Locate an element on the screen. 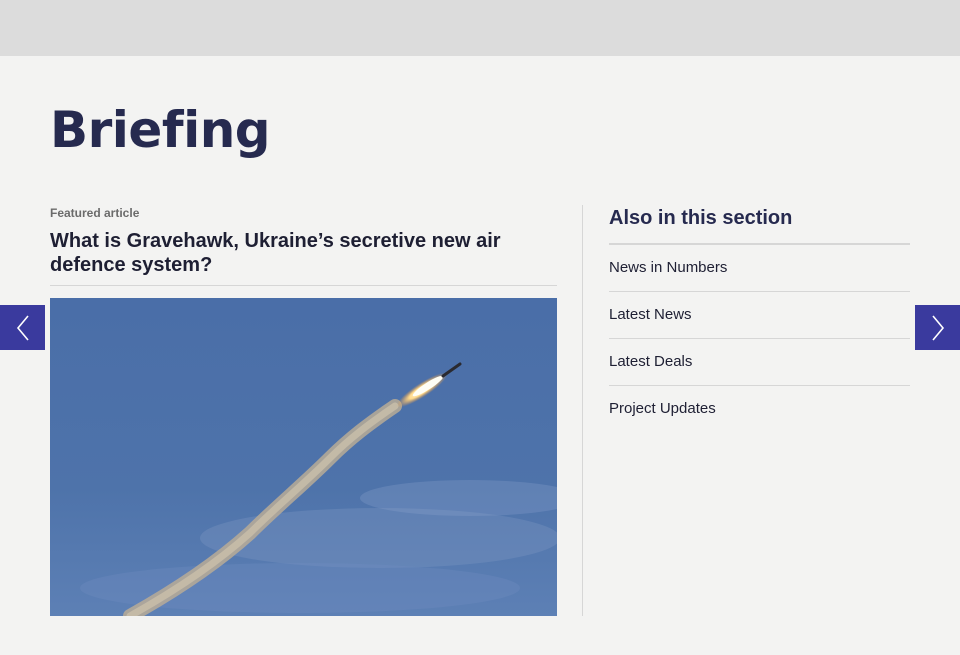  chevron-right-icon is located at coordinates (937, 327).